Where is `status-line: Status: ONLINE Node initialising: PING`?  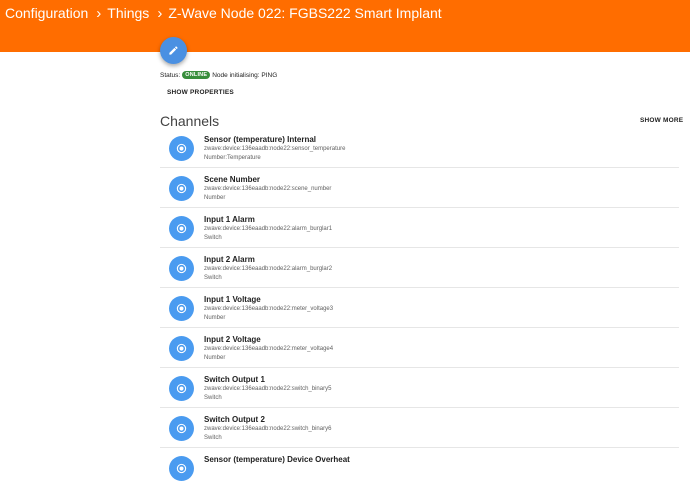 status-line: Status: ONLINE Node initialising: PING is located at coordinates (218, 75).